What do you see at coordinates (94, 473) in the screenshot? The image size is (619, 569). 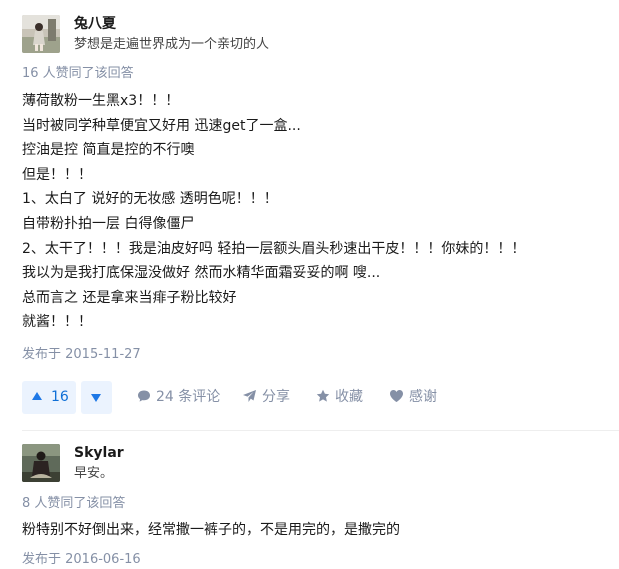 I see `author-bio: 早安。` at bounding box center [94, 473].